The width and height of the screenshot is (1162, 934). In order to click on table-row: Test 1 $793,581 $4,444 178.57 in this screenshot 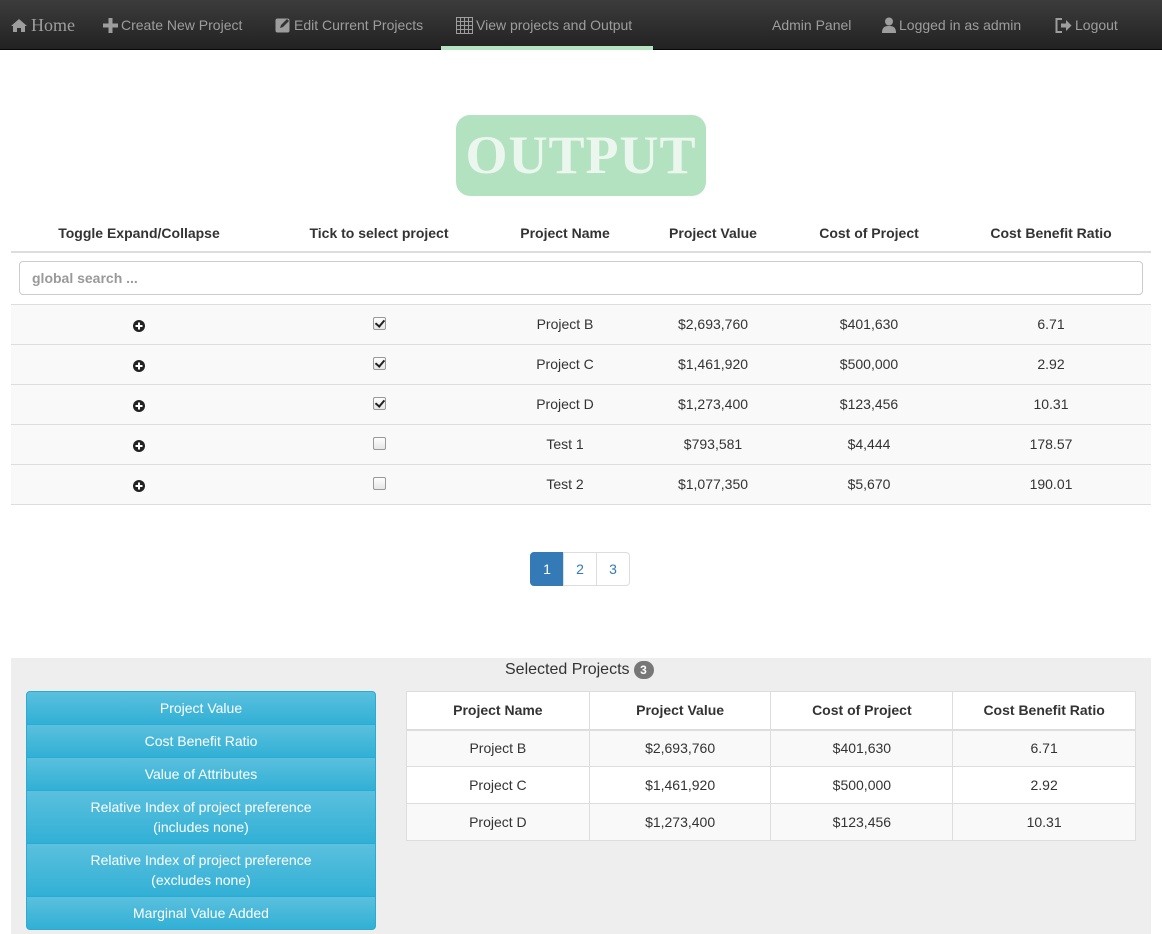, I will do `click(581, 444)`.